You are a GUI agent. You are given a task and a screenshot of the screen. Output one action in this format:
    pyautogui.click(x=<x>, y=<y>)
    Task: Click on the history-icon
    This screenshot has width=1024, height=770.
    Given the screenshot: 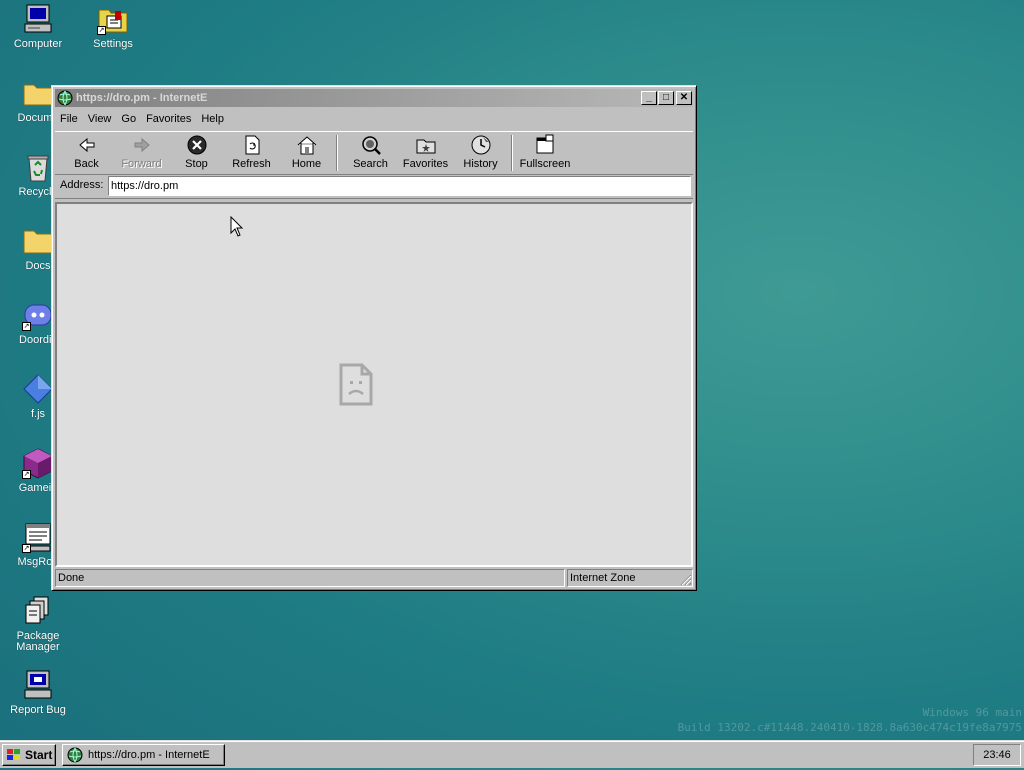 What is the action you would take?
    pyautogui.click(x=481, y=145)
    